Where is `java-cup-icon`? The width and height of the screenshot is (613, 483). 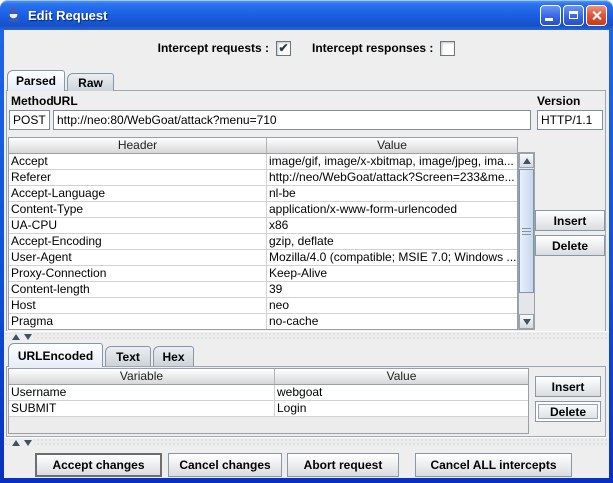 java-cup-icon is located at coordinates (14, 14).